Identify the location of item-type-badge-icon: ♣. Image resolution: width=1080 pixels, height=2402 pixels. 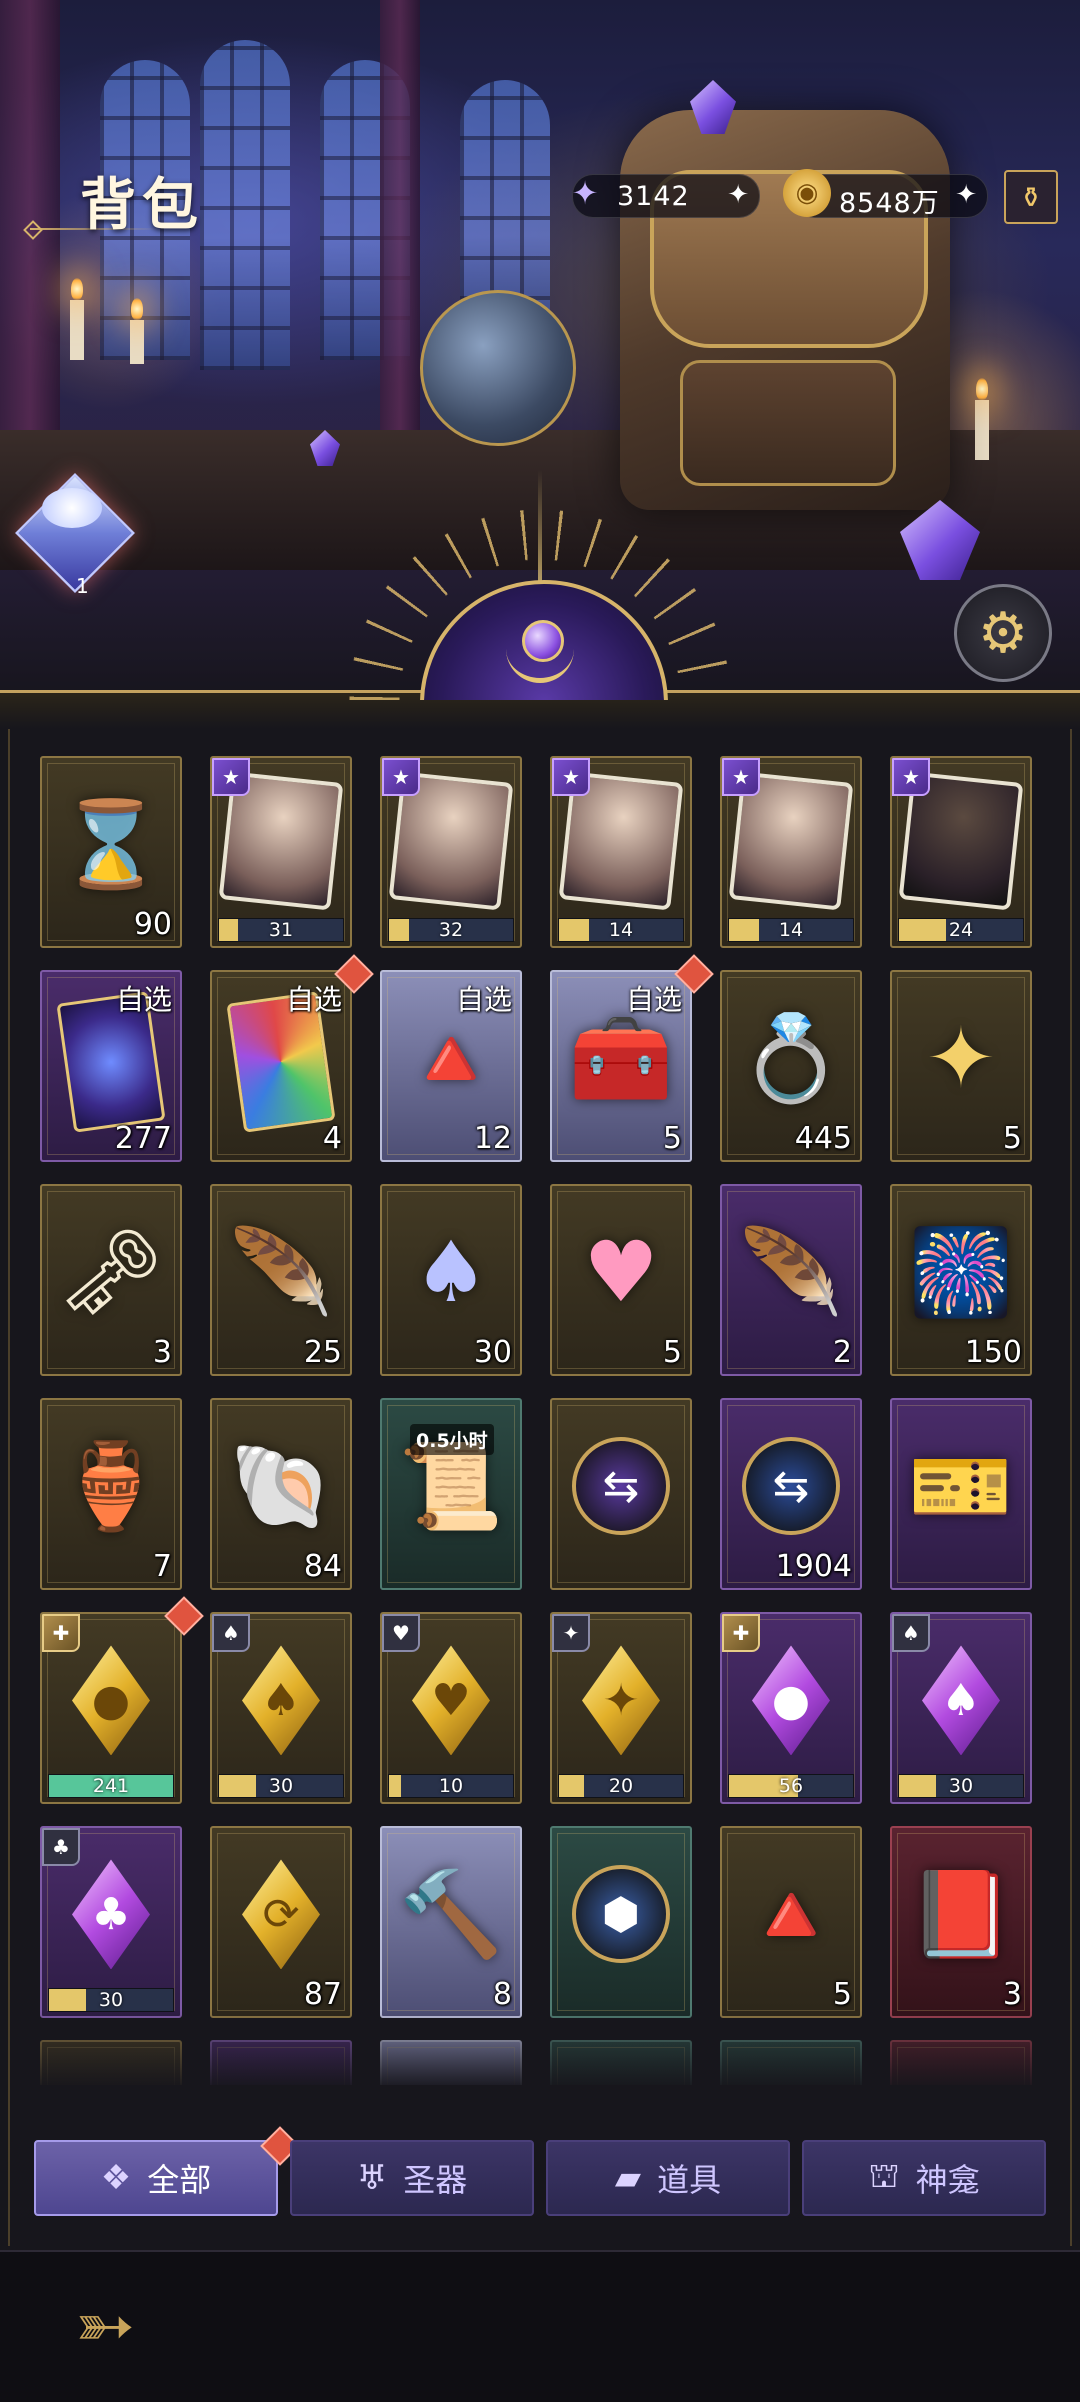
(61, 1847).